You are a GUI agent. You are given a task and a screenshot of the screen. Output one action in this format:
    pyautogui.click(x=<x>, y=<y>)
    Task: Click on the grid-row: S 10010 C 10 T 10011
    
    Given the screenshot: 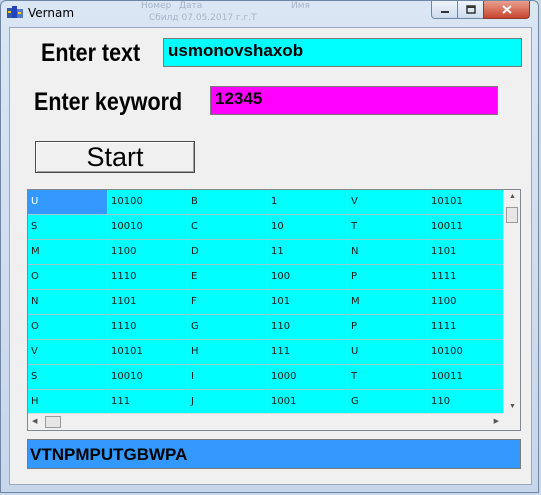 What is the action you would take?
    pyautogui.click(x=268, y=227)
    